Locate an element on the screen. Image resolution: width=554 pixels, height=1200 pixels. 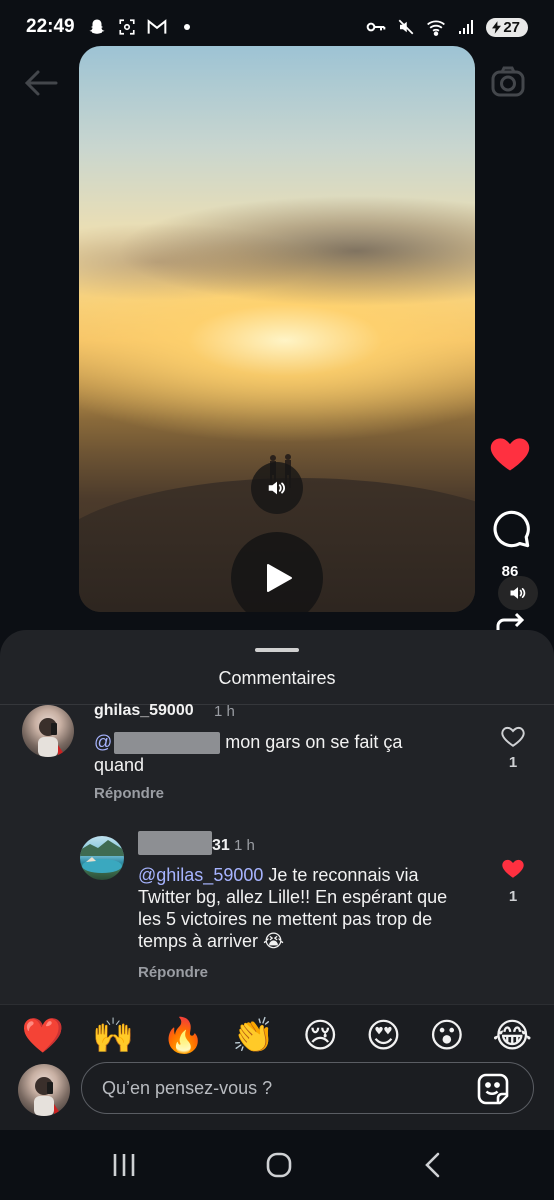
camera-icon is located at coordinates (508, 82).